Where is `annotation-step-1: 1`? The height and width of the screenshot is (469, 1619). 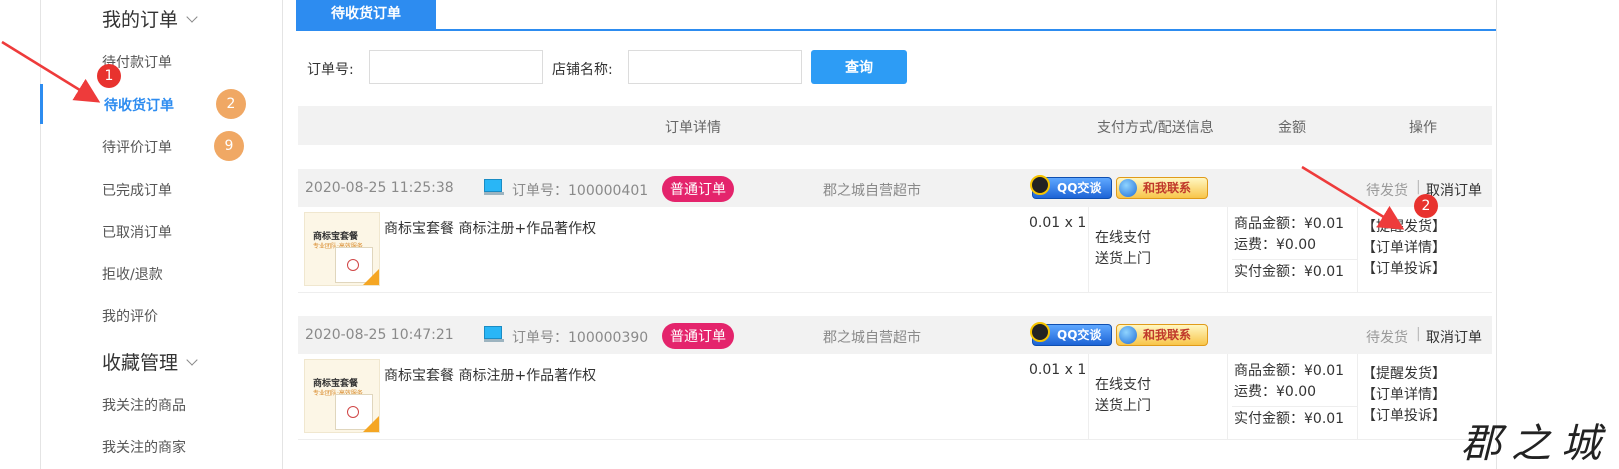 annotation-step-1: 1 is located at coordinates (109, 76).